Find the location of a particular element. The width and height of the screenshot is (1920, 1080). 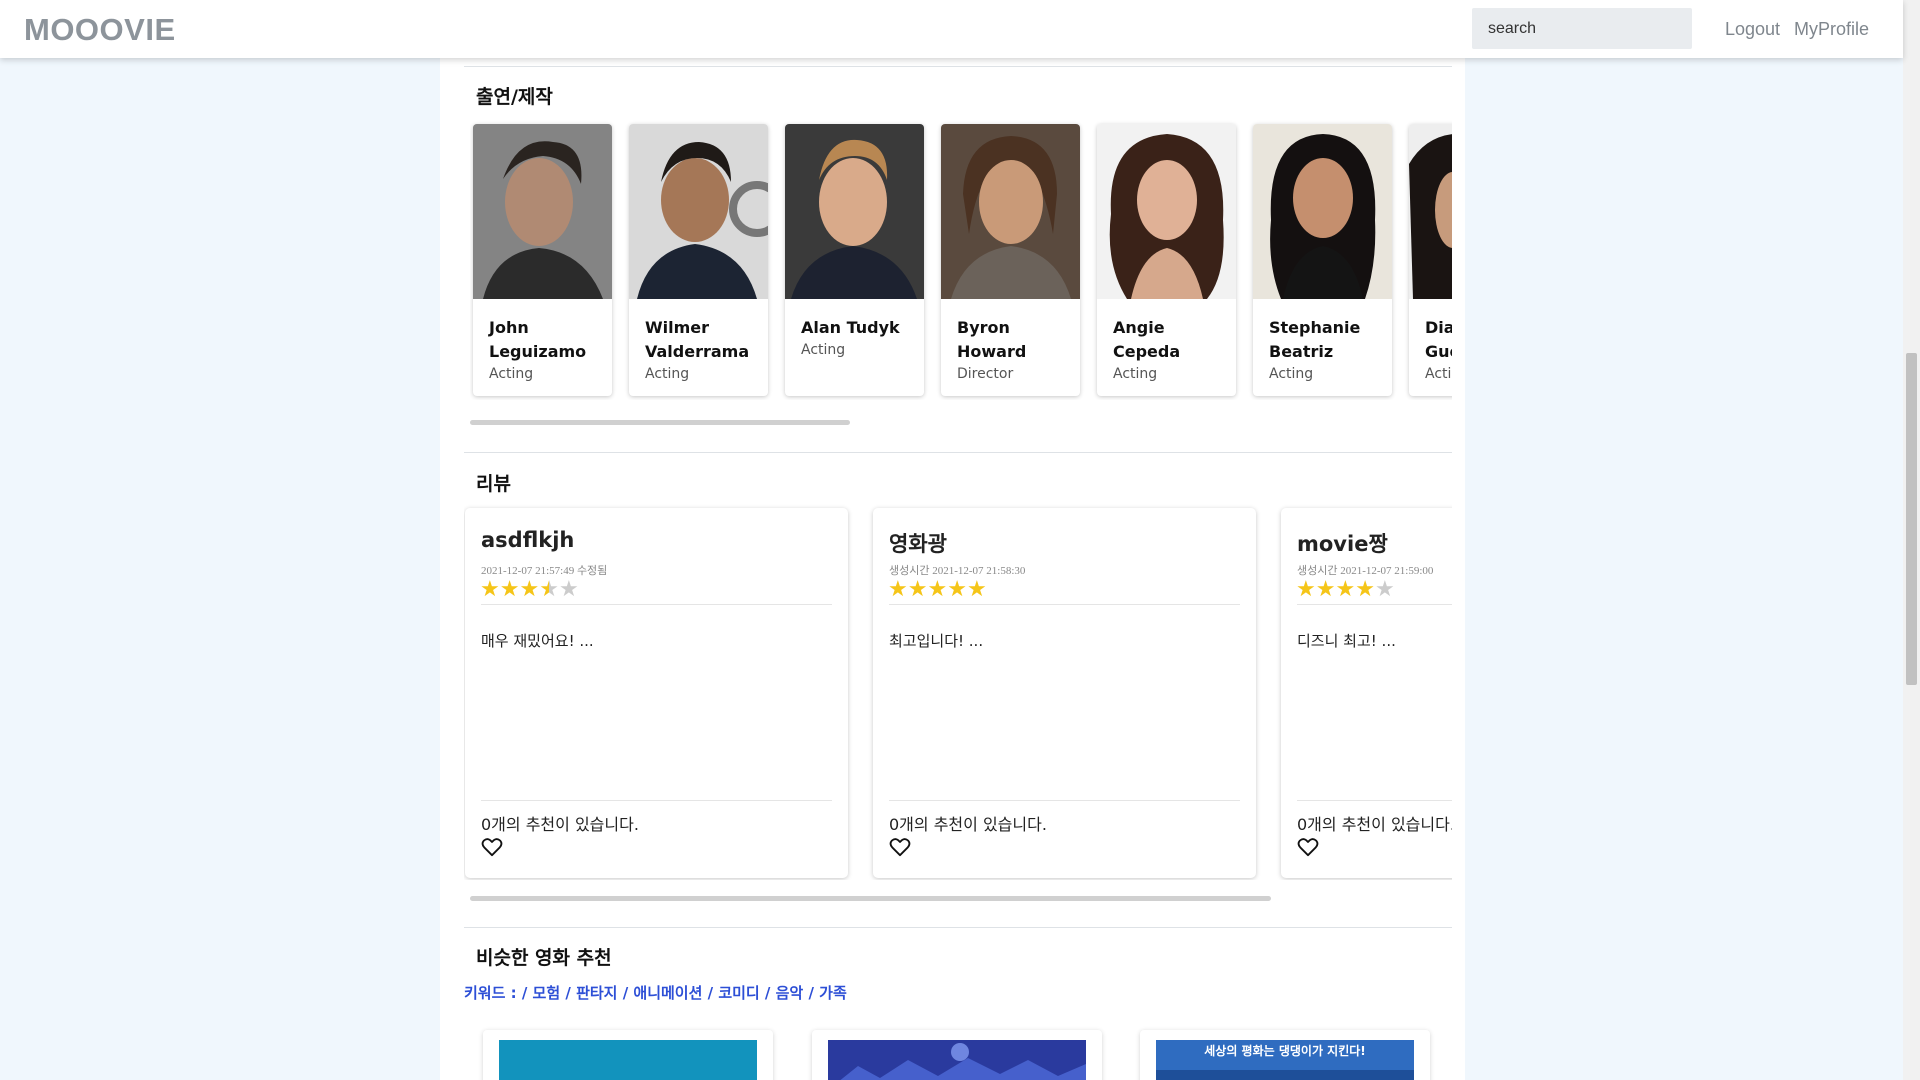

cast-card: Stephanie Beatriz Acting is located at coordinates (1322, 260).